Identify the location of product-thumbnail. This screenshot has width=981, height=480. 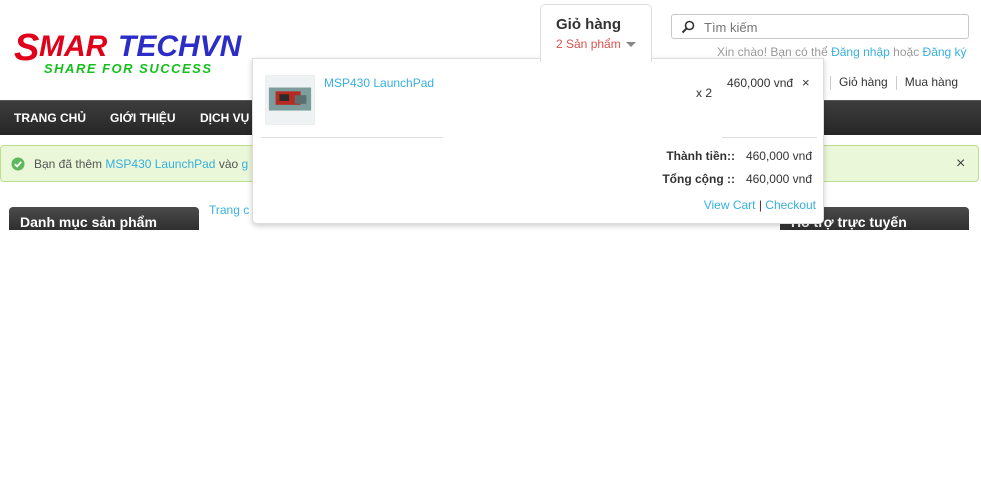
(290, 100).